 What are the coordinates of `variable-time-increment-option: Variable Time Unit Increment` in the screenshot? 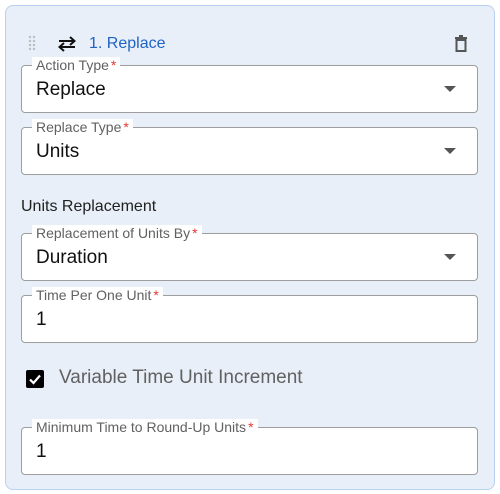 It's located at (246, 381).